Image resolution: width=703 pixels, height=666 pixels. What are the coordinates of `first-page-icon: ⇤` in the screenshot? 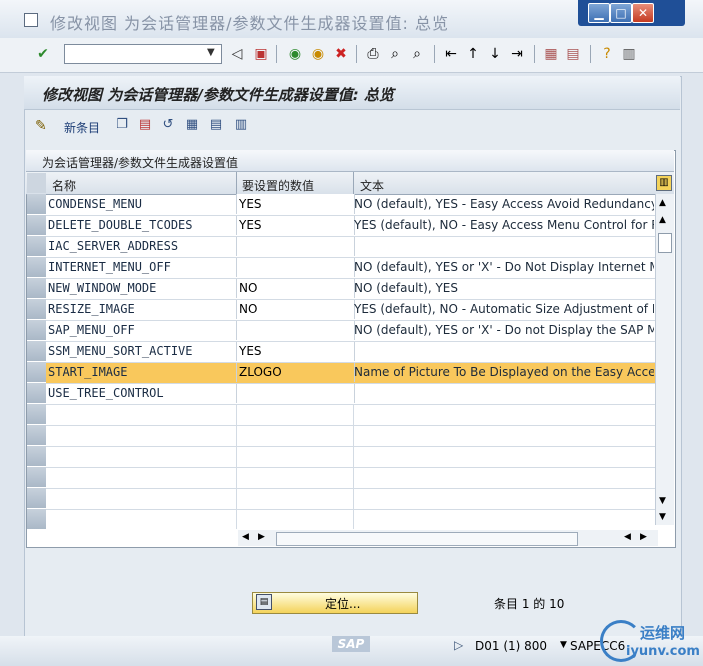 It's located at (451, 54).